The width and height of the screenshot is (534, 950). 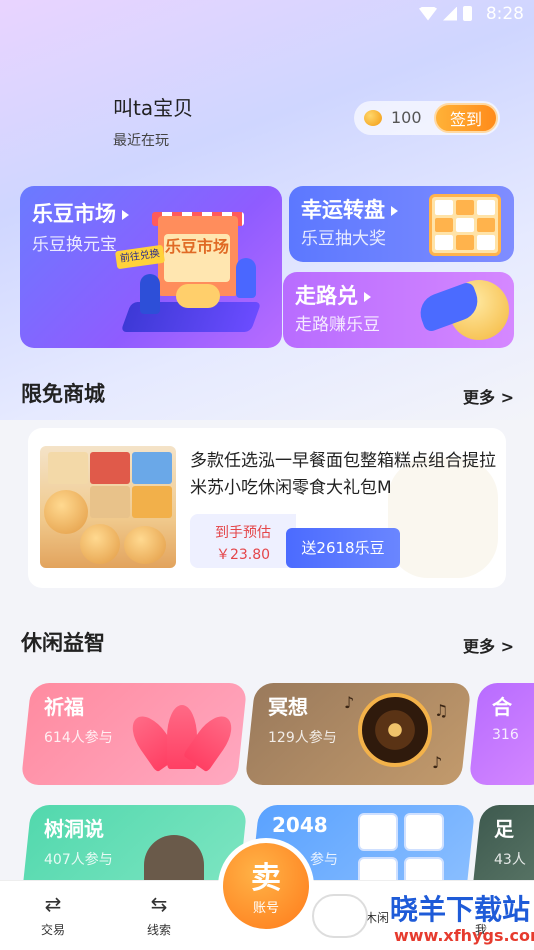 I want to click on game-players: 614人参与, so click(x=78, y=738).